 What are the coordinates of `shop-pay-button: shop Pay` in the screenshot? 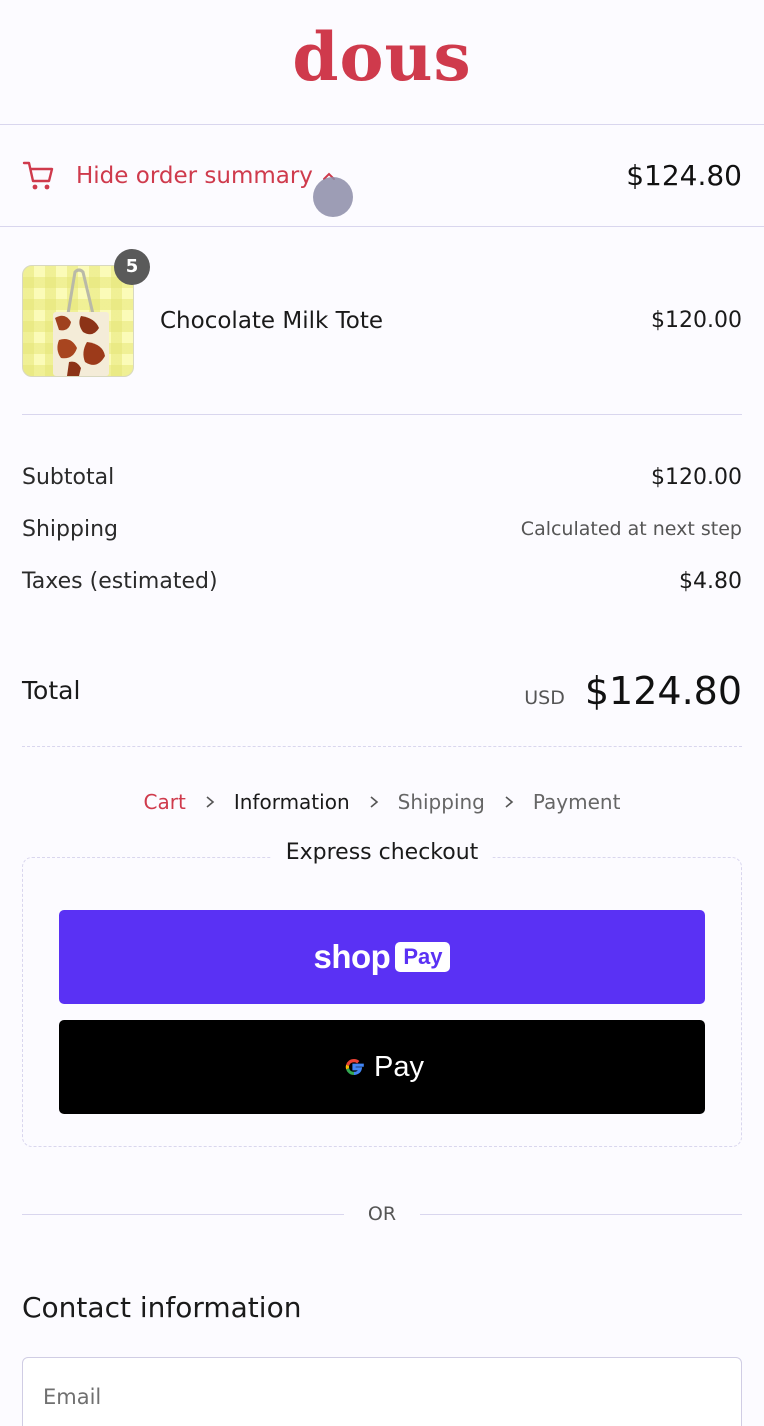 It's located at (382, 957).